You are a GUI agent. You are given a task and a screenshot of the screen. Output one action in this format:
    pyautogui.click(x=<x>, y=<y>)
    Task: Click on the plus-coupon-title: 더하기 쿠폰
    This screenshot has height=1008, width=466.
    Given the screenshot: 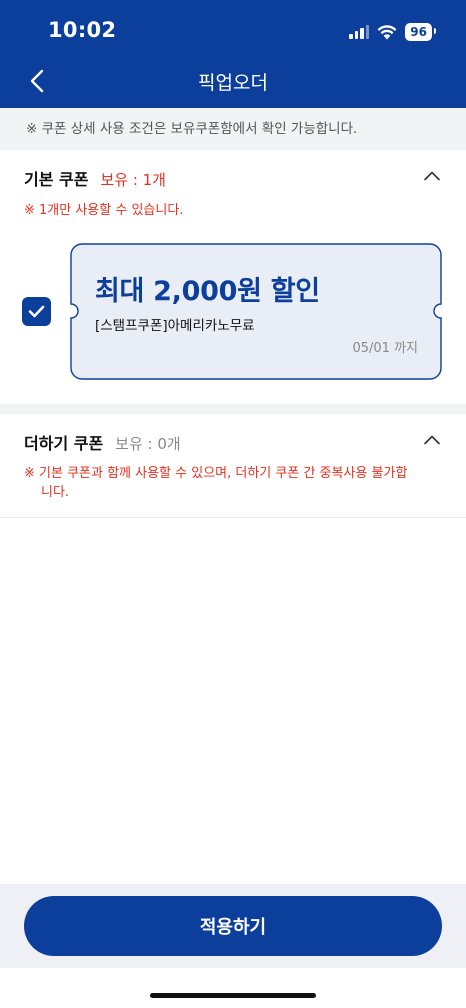 What is the action you would take?
    pyautogui.click(x=64, y=443)
    